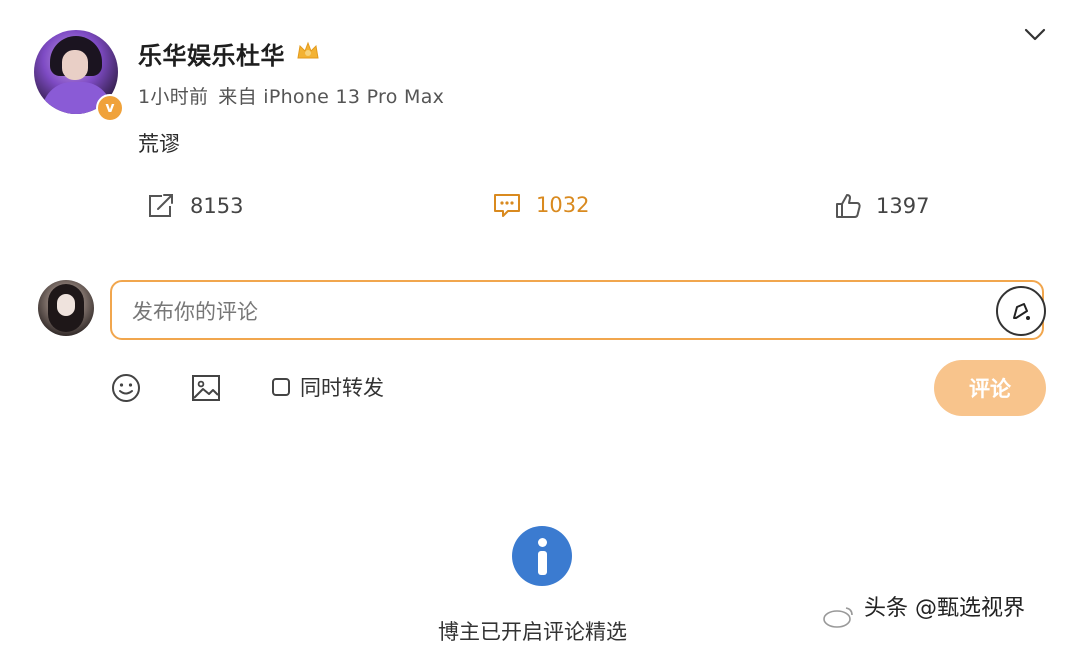 The image size is (1080, 646). What do you see at coordinates (217, 206) in the screenshot?
I see `repost-count: 8153` at bounding box center [217, 206].